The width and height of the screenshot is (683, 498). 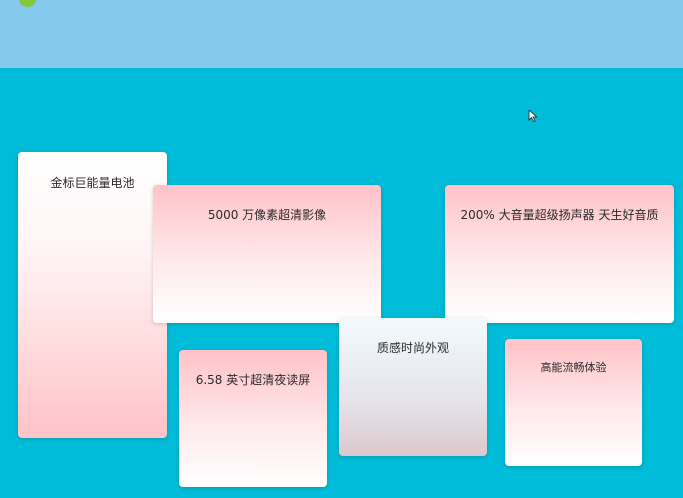 I want to click on feature-card-label: 金标巨能量电池, so click(x=92, y=183).